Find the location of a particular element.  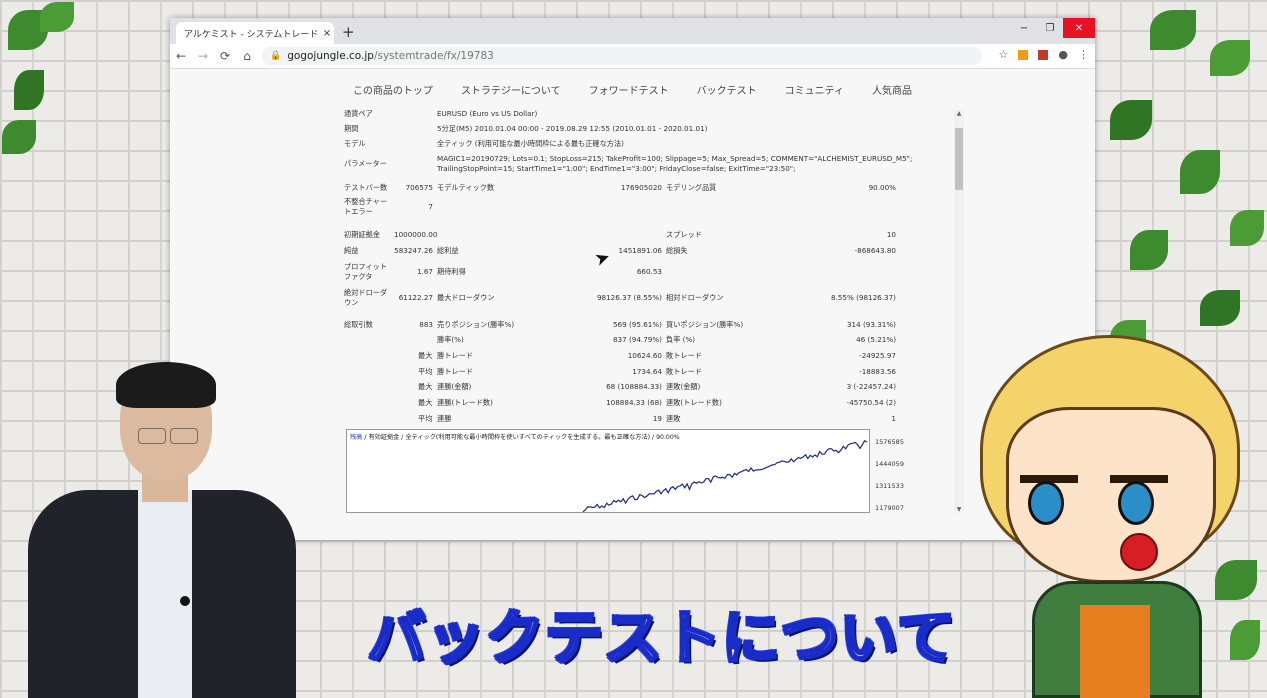

value: 90.00% is located at coordinates (882, 187).